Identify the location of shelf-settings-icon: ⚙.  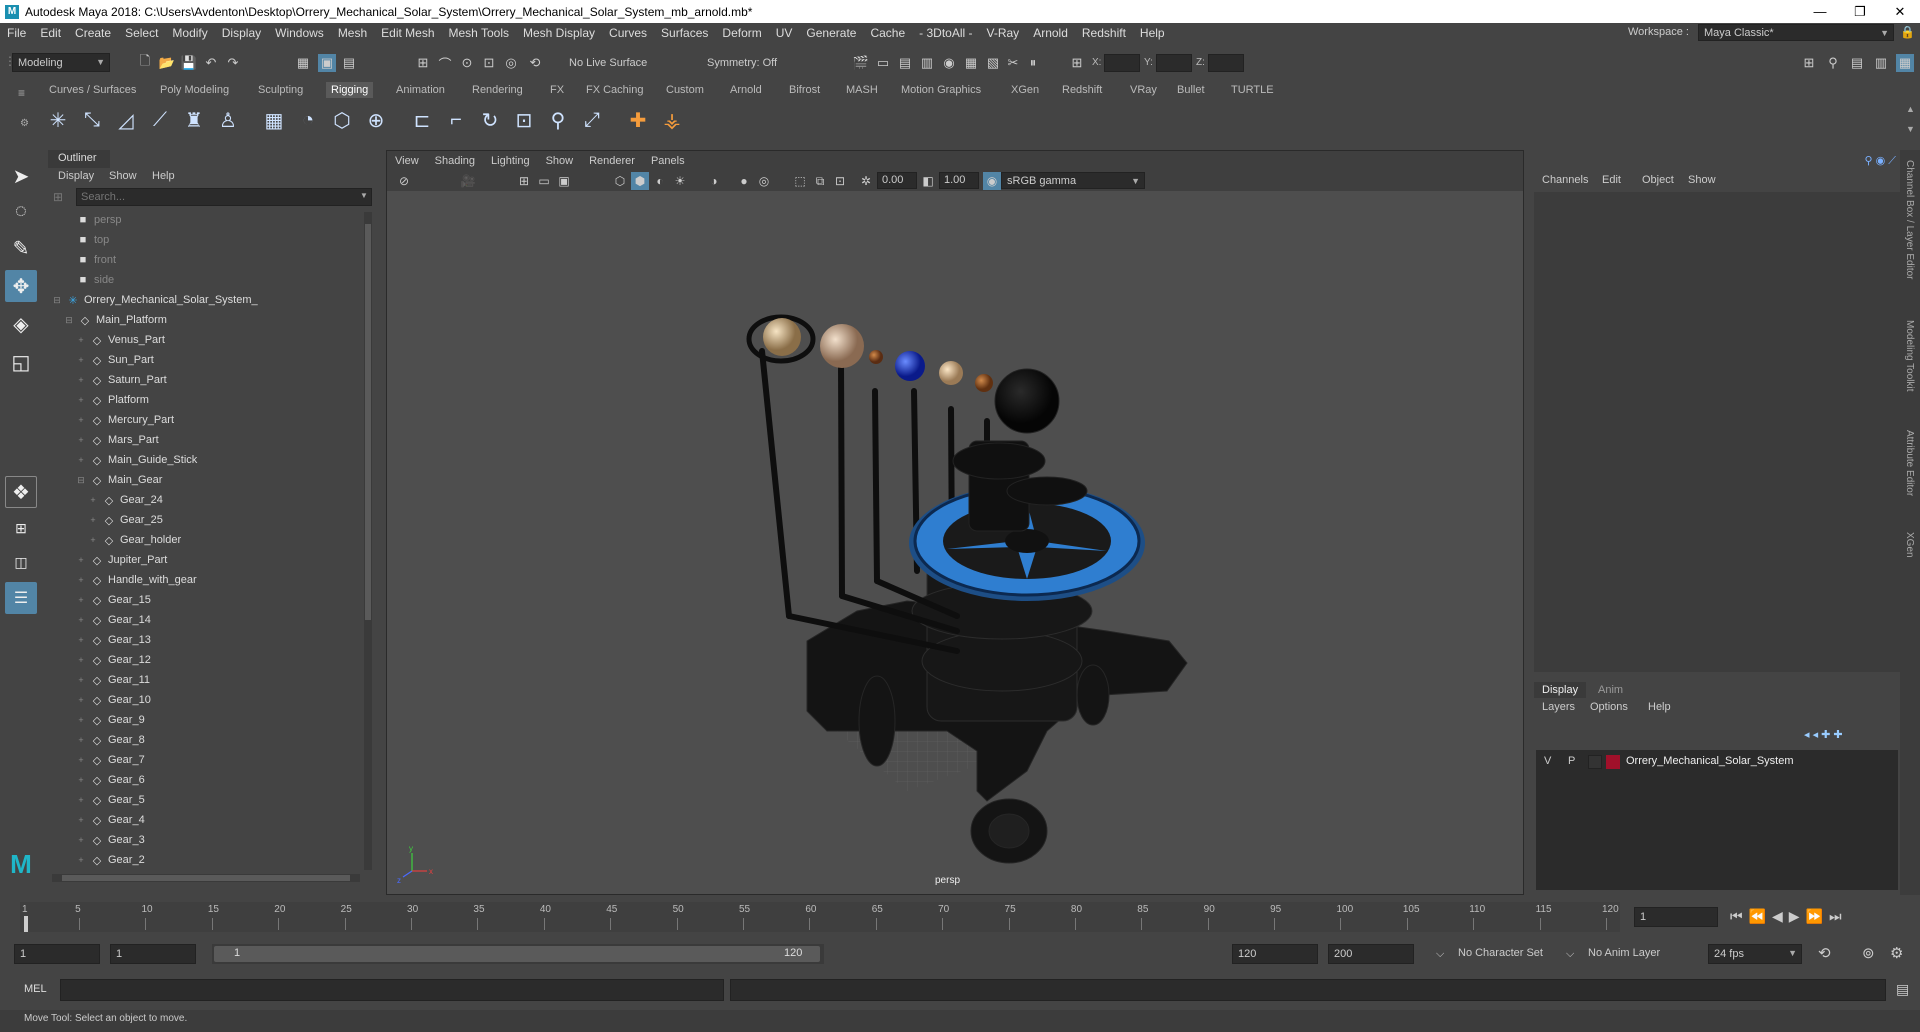
(24, 123).